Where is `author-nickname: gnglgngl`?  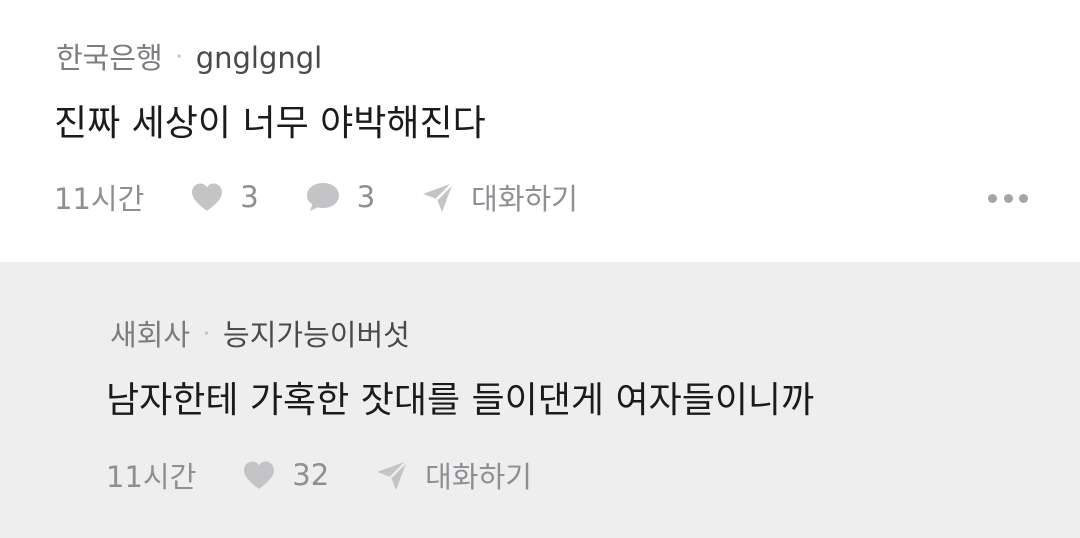
author-nickname: gnglgngl is located at coordinates (259, 58).